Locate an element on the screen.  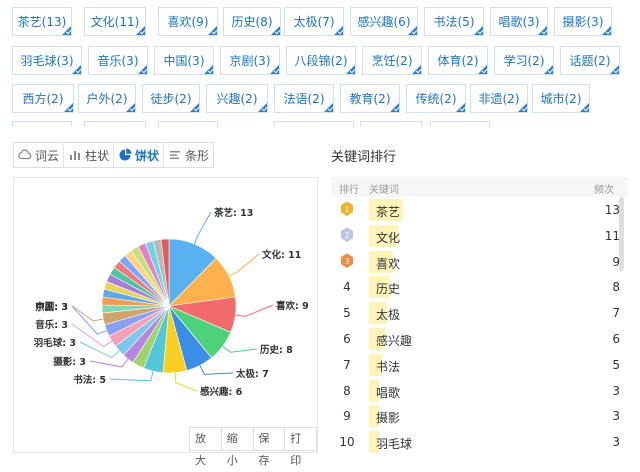
tag-label: 茶艺(13) is located at coordinates (42, 22).